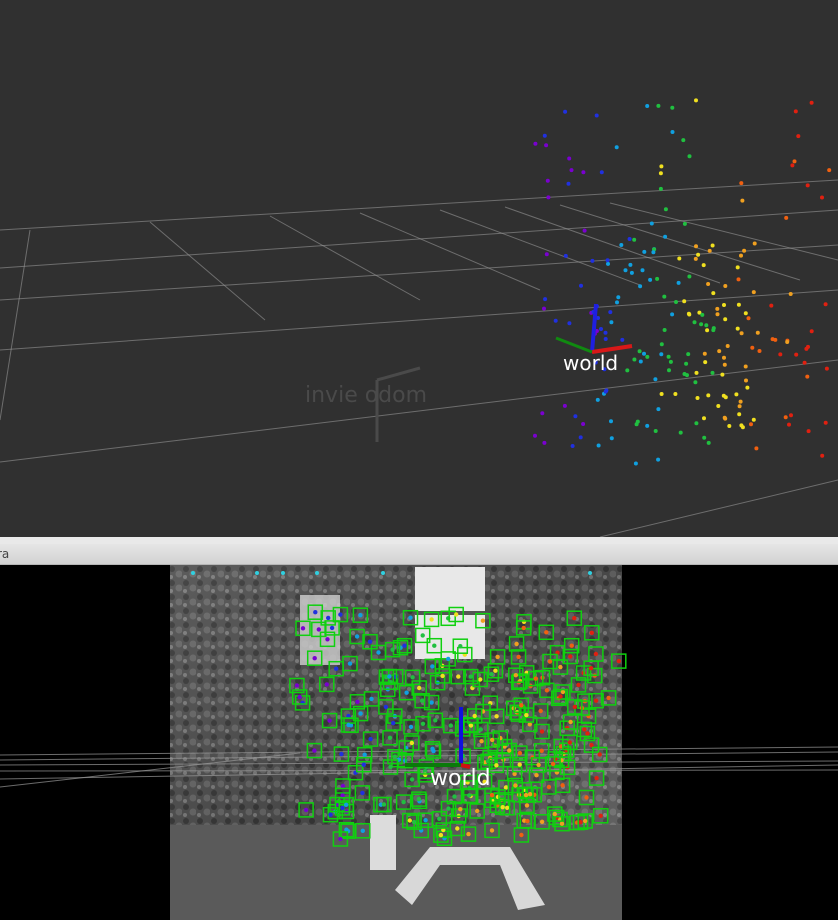 The image size is (838, 920). What do you see at coordinates (450, 251) in the screenshot?
I see `grid-line` at bounding box center [450, 251].